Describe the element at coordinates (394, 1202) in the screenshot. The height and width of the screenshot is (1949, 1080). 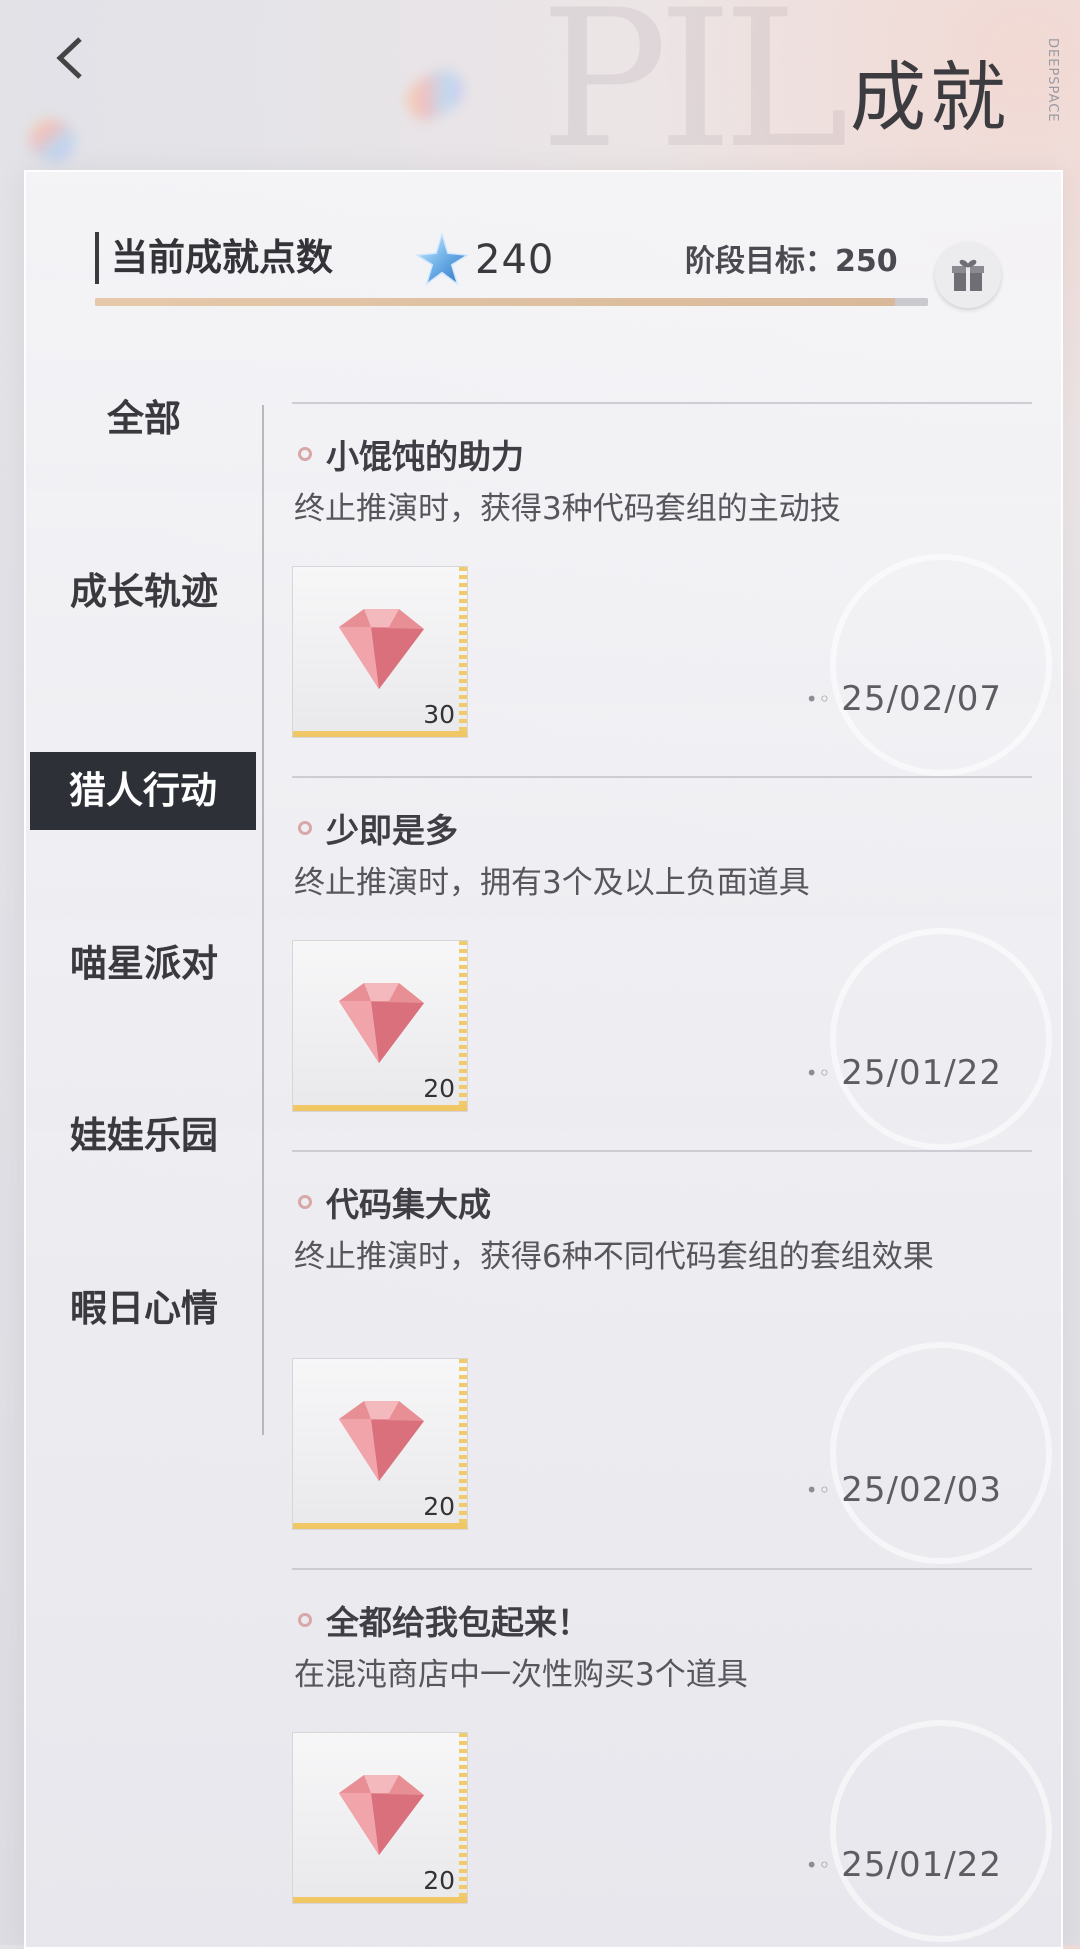
I see `achievement-title: 代码集大成` at that location.